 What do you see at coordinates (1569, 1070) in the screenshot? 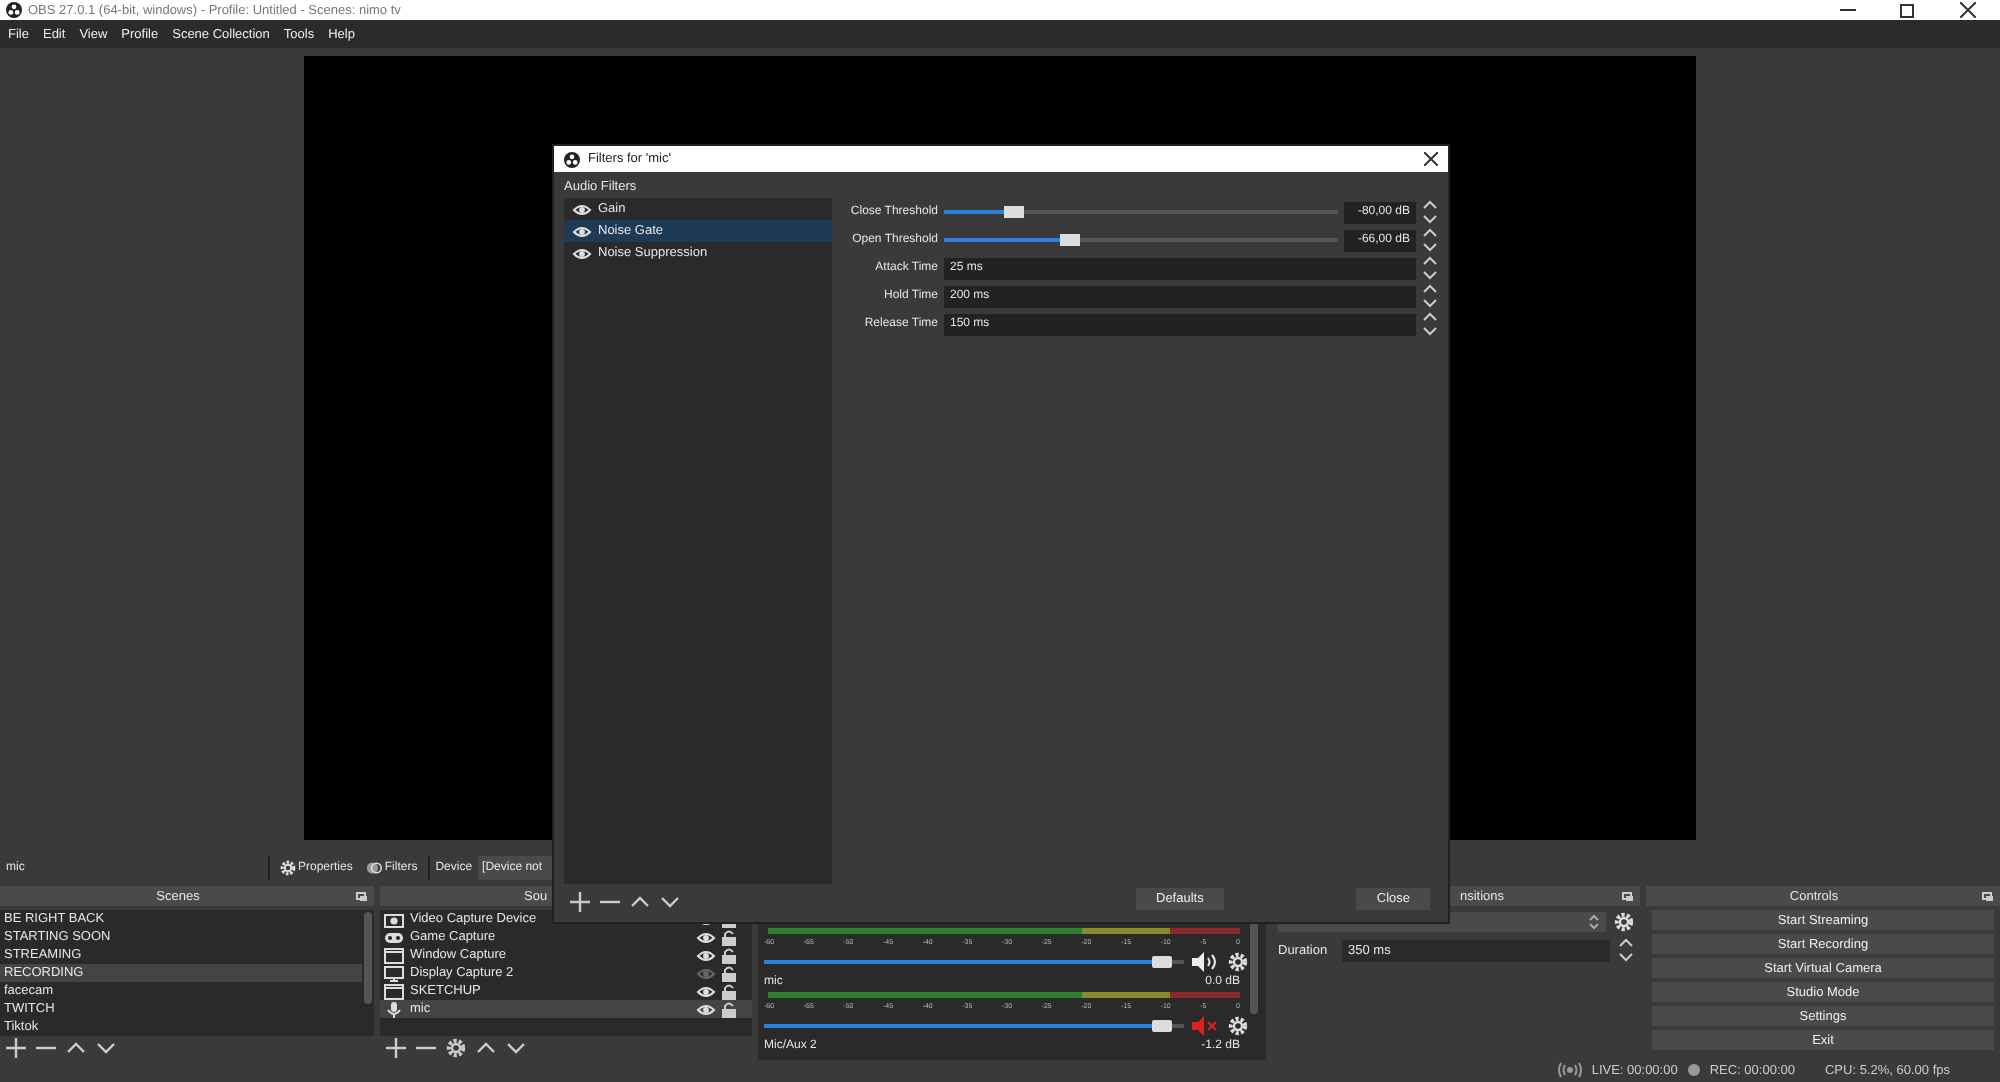
I see `broadcast-icon` at bounding box center [1569, 1070].